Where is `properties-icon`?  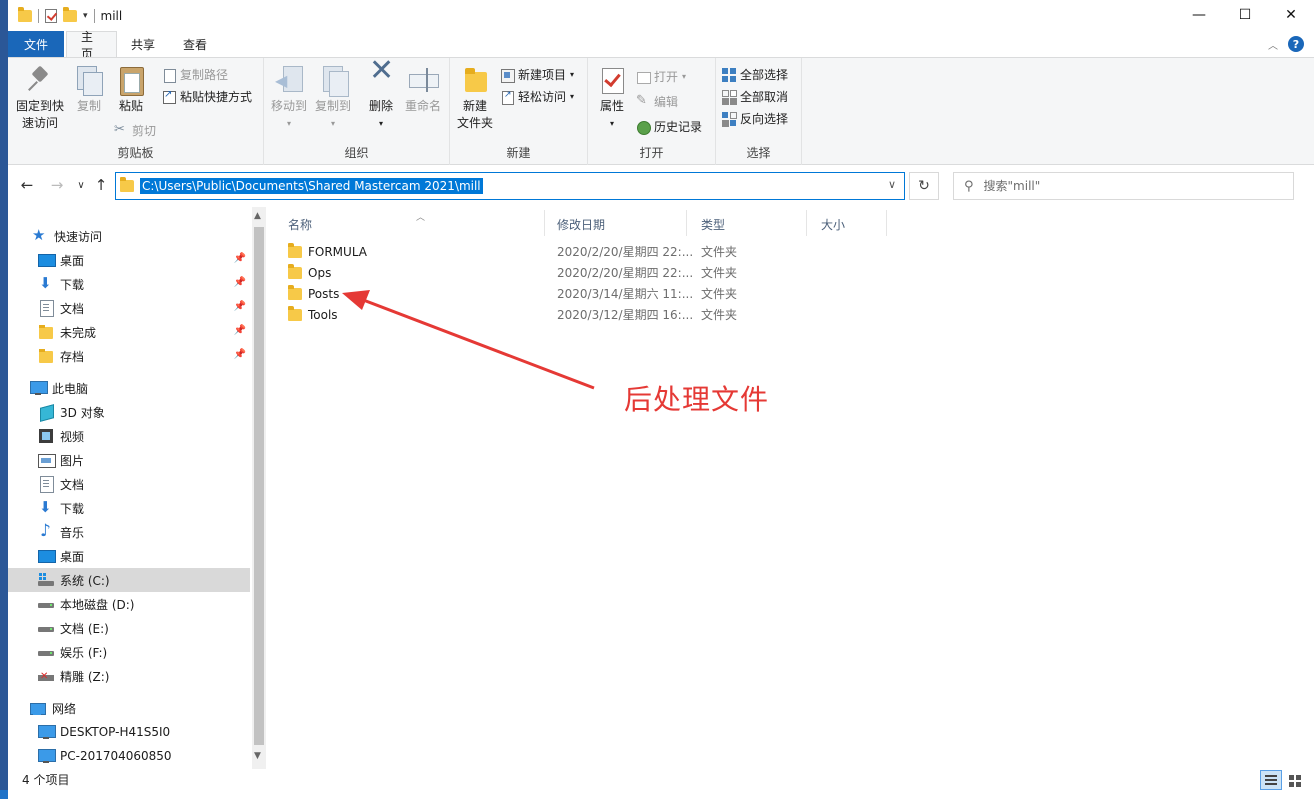 properties-icon is located at coordinates (51, 15).